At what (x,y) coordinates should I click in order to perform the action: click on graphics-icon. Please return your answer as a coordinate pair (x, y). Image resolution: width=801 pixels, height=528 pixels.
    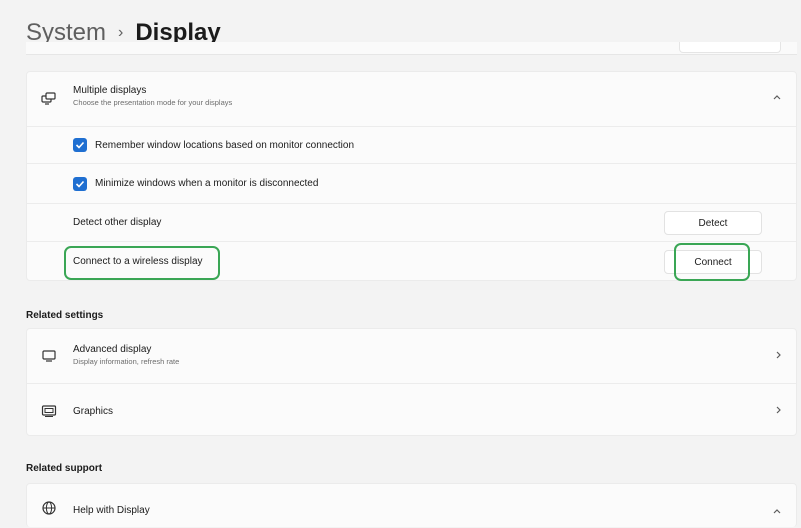
    Looking at the image, I should click on (49, 411).